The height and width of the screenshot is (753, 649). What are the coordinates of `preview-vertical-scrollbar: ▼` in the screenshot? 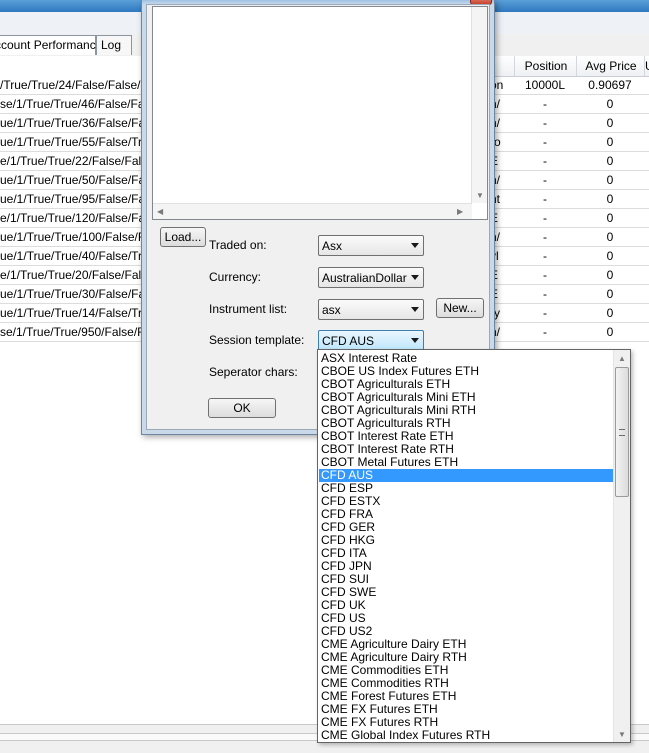 It's located at (479, 105).